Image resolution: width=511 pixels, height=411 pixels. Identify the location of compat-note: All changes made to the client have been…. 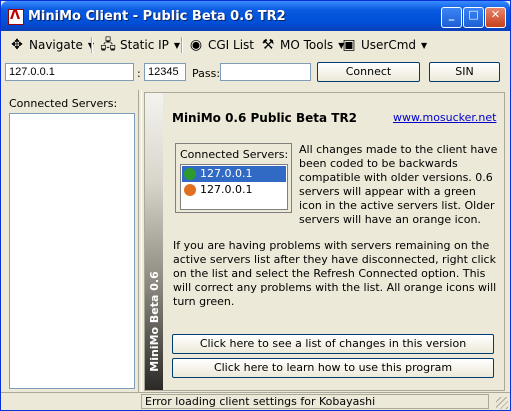
(398, 184).